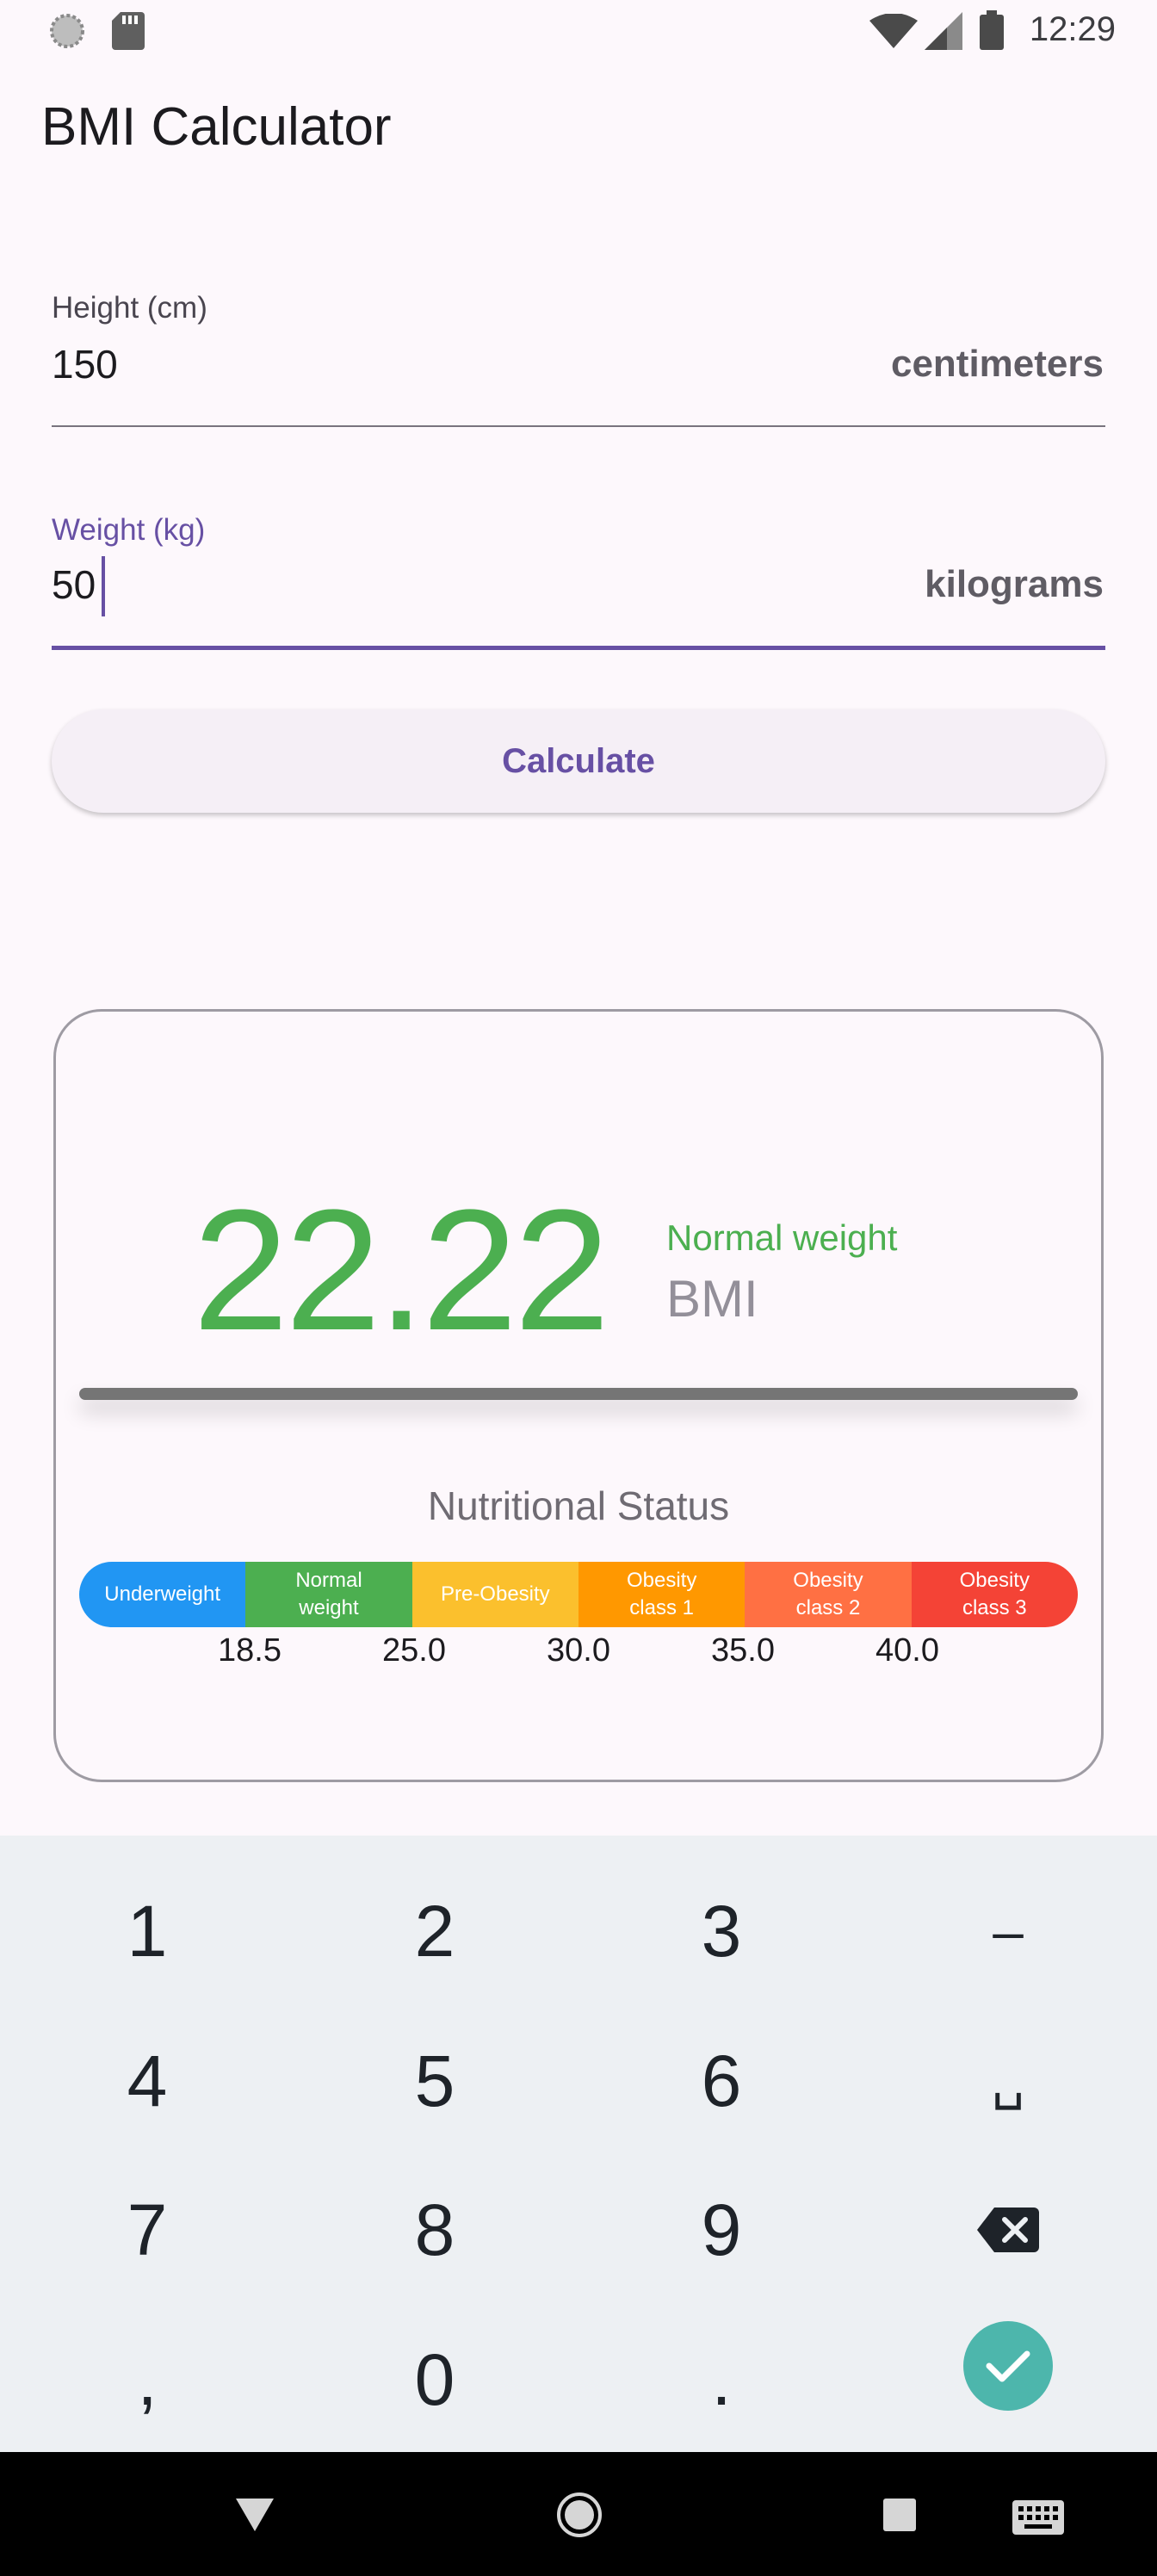 This screenshot has height=2576, width=1157. Describe the element at coordinates (129, 31) in the screenshot. I see `sd-card-icon` at that location.